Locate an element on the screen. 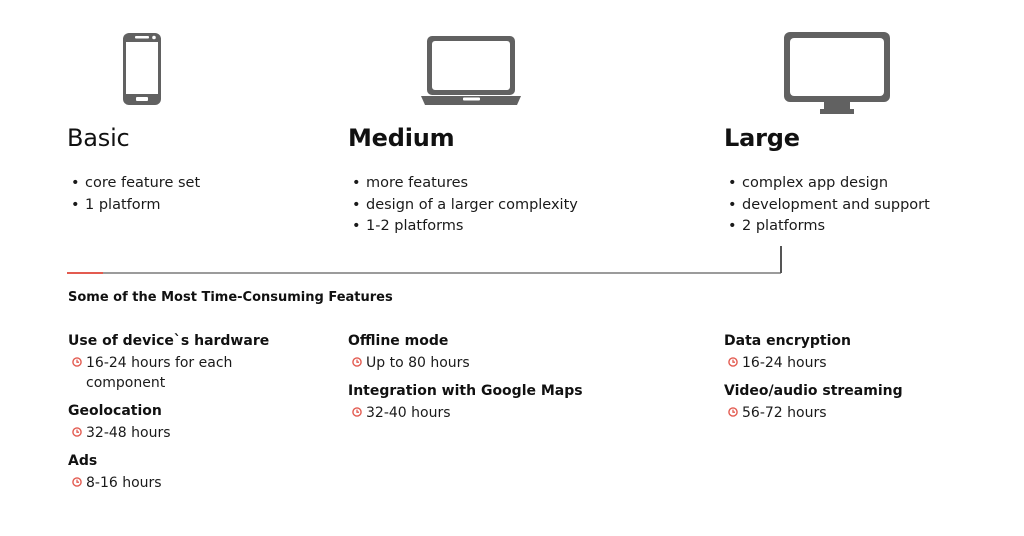 This screenshot has width=1024, height=536. connector-line is located at coordinates (781, 259).